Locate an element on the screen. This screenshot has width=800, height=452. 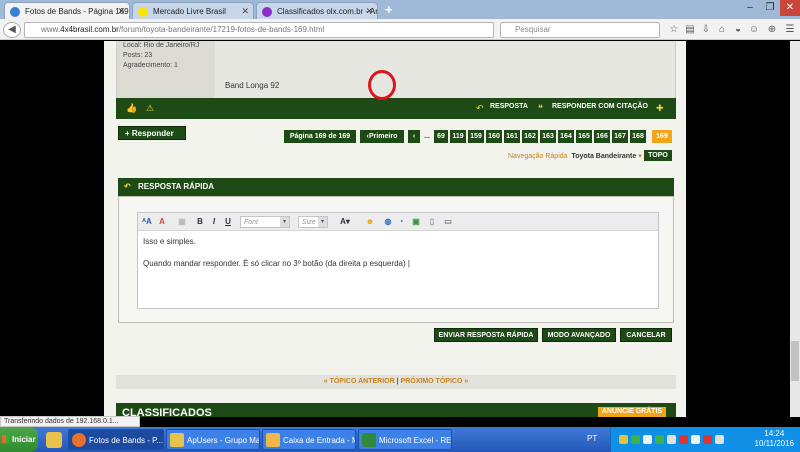
thread-navigation: « TÓPICO ANTERIOR | PRÓXIMO TÓPICO » is located at coordinates (396, 382).